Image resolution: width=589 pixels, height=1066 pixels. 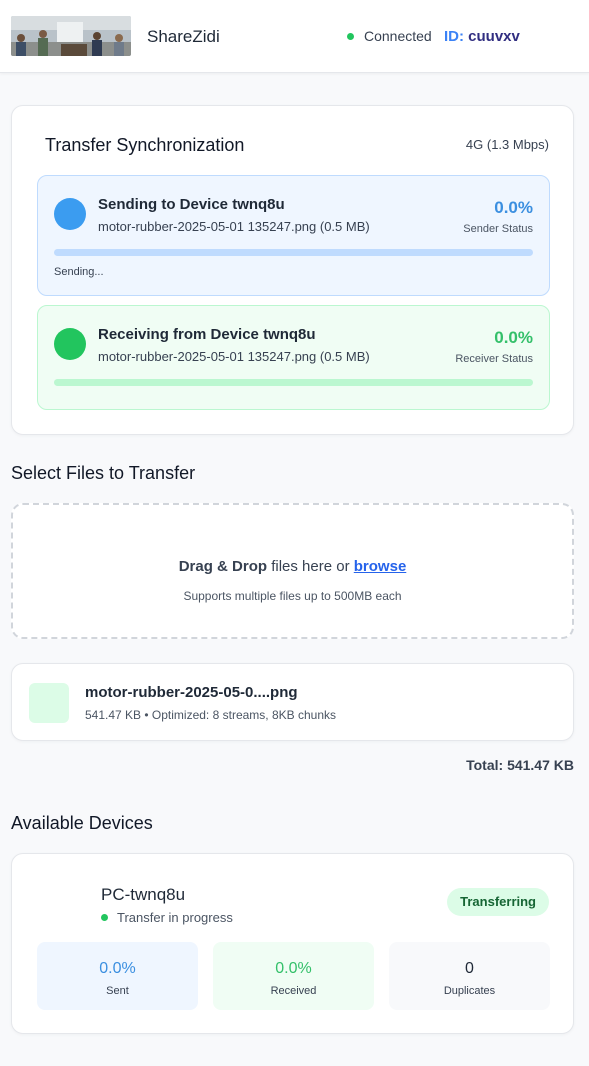 I want to click on received-value: 0.0%, so click(x=293, y=968).